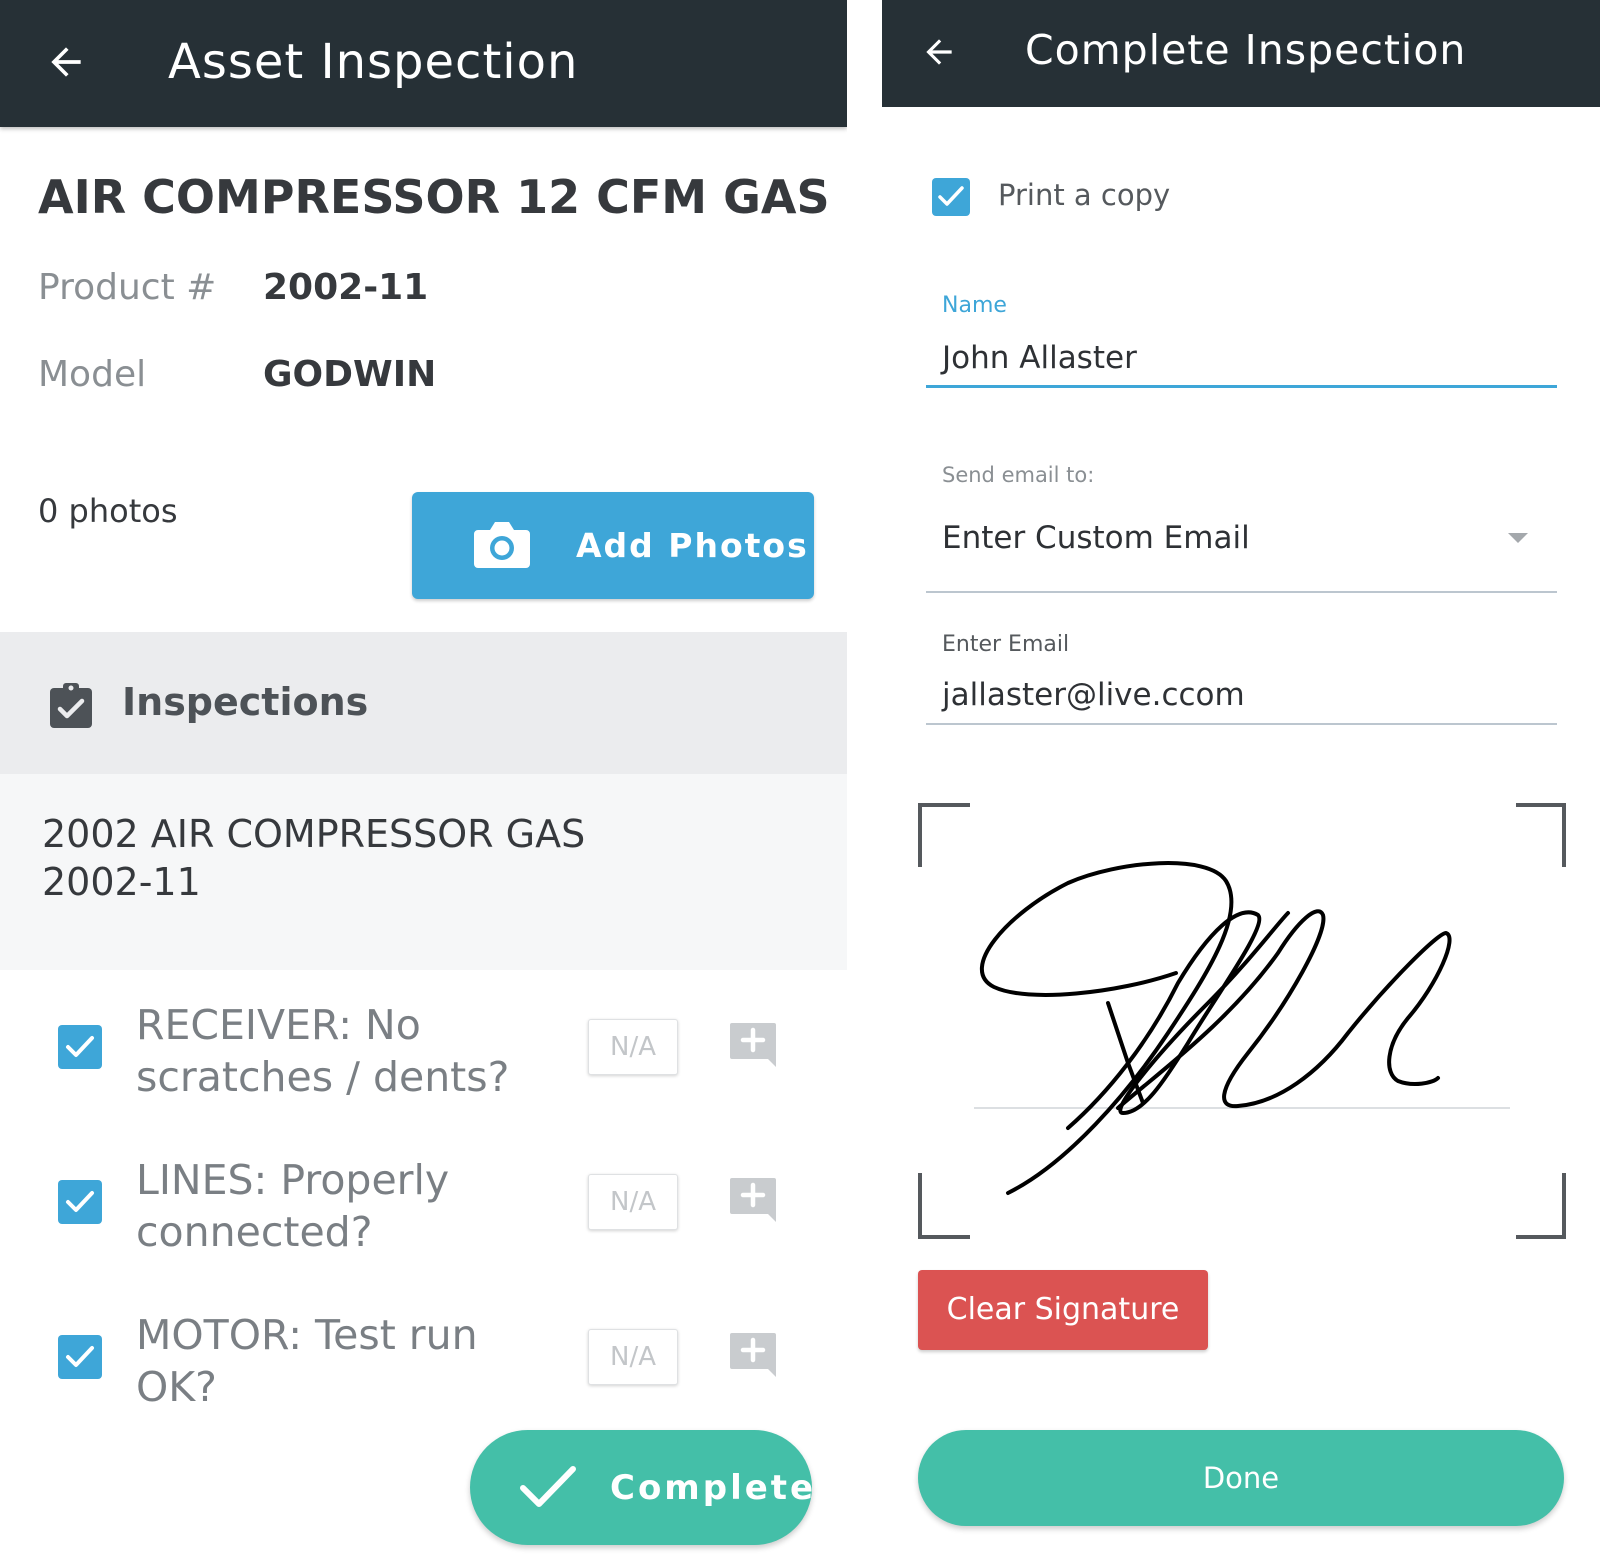 The image size is (1600, 1565). Describe the element at coordinates (323, 1051) in the screenshot. I see `item-label: RECEIVER: No scratches / dents?` at that location.